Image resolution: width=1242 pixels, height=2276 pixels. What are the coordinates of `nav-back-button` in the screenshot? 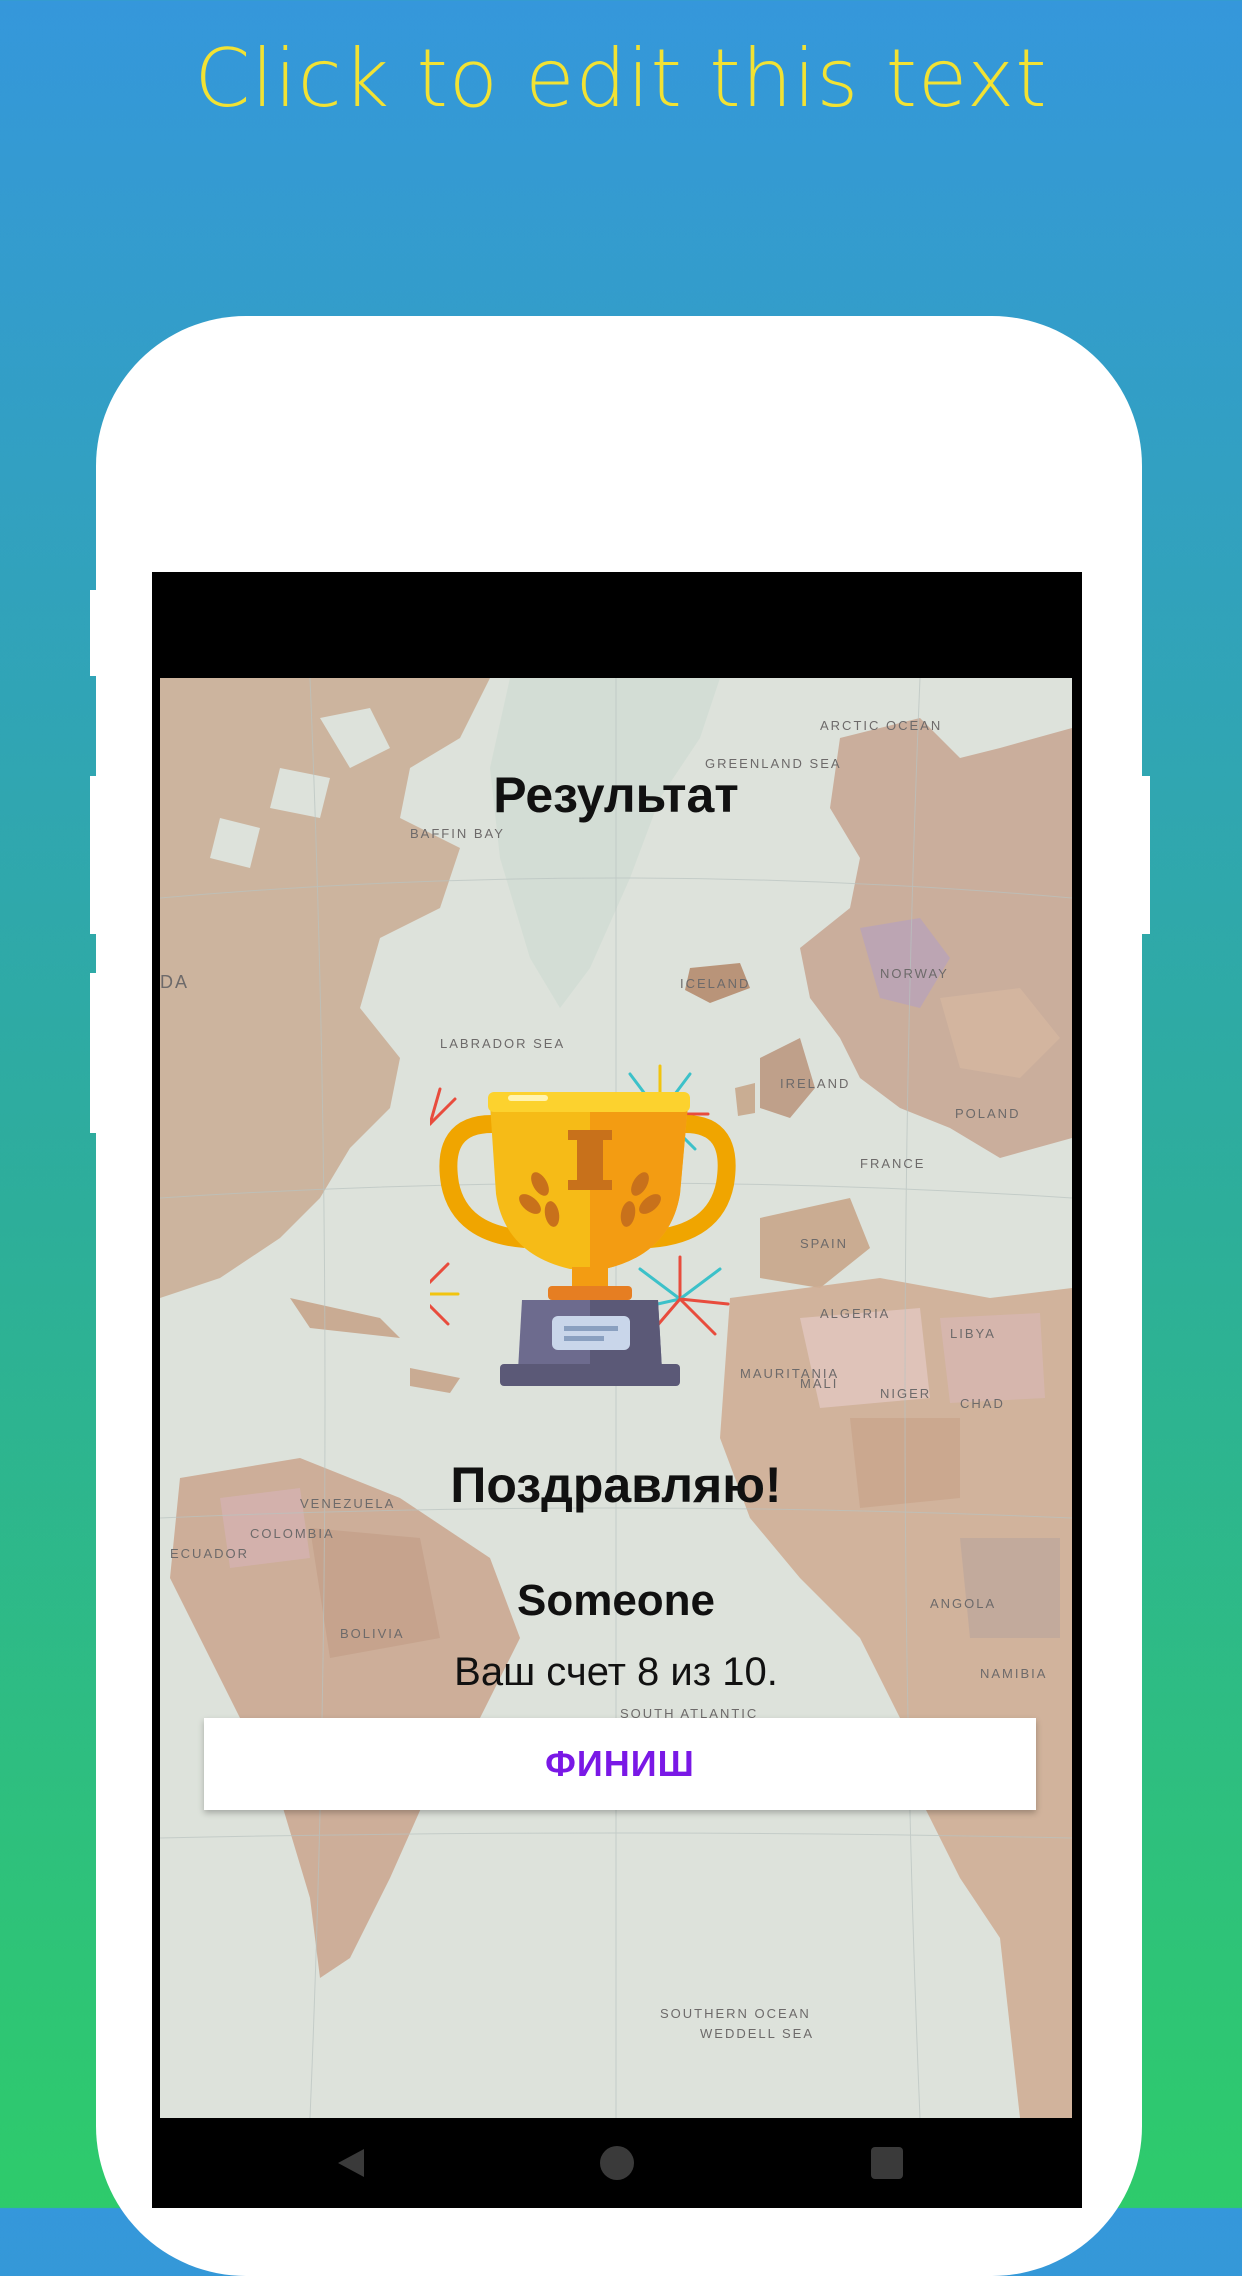 It's located at (352, 2163).